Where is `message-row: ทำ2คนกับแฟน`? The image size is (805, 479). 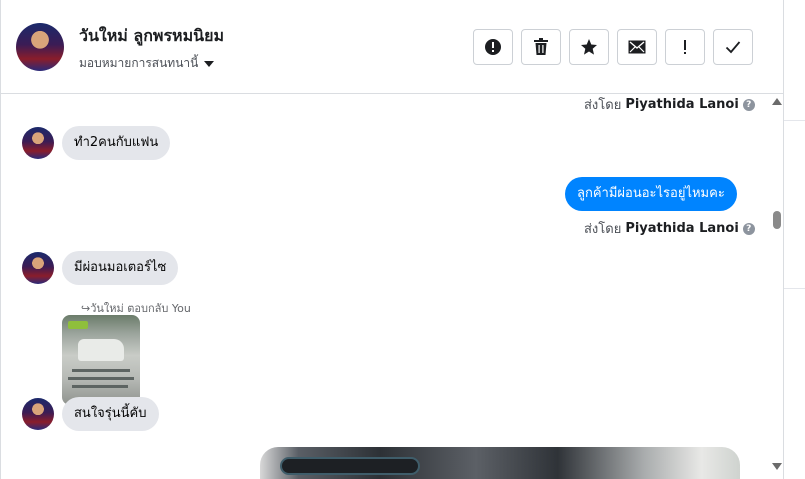 message-row: ทำ2คนกับแฟน is located at coordinates (96, 143).